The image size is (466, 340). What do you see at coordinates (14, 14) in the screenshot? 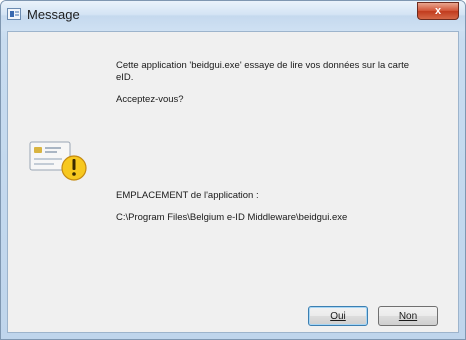
I see `app-icon` at bounding box center [14, 14].